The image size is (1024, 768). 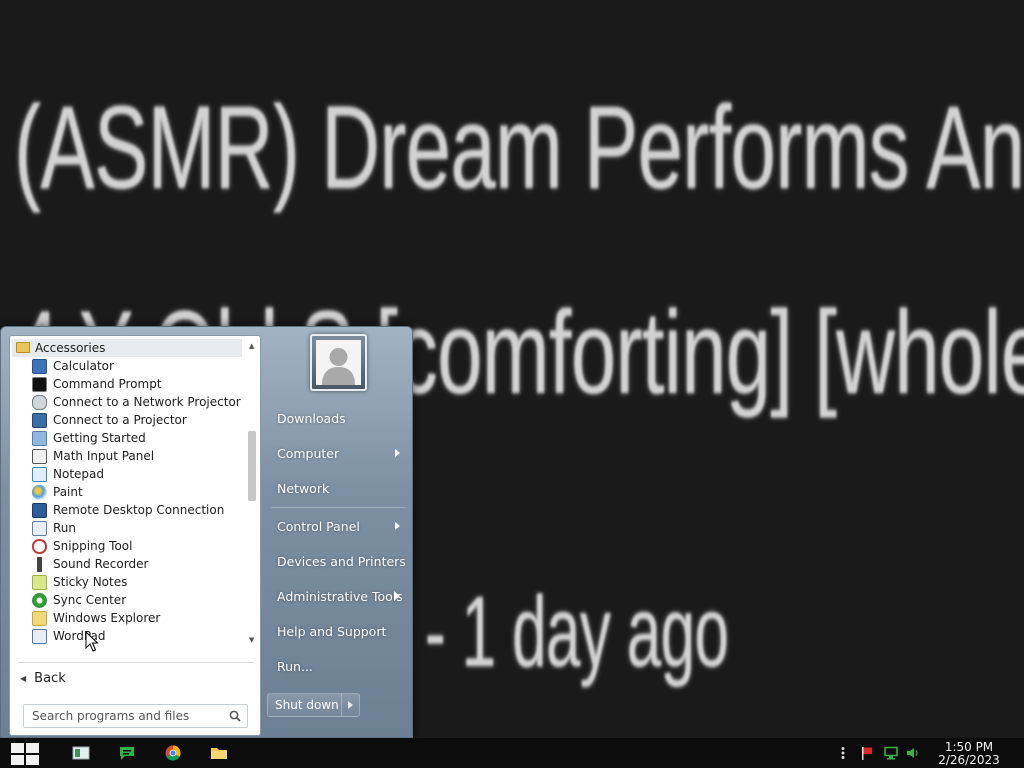 What do you see at coordinates (39, 510) in the screenshot?
I see `remote-desktop-icon` at bounding box center [39, 510].